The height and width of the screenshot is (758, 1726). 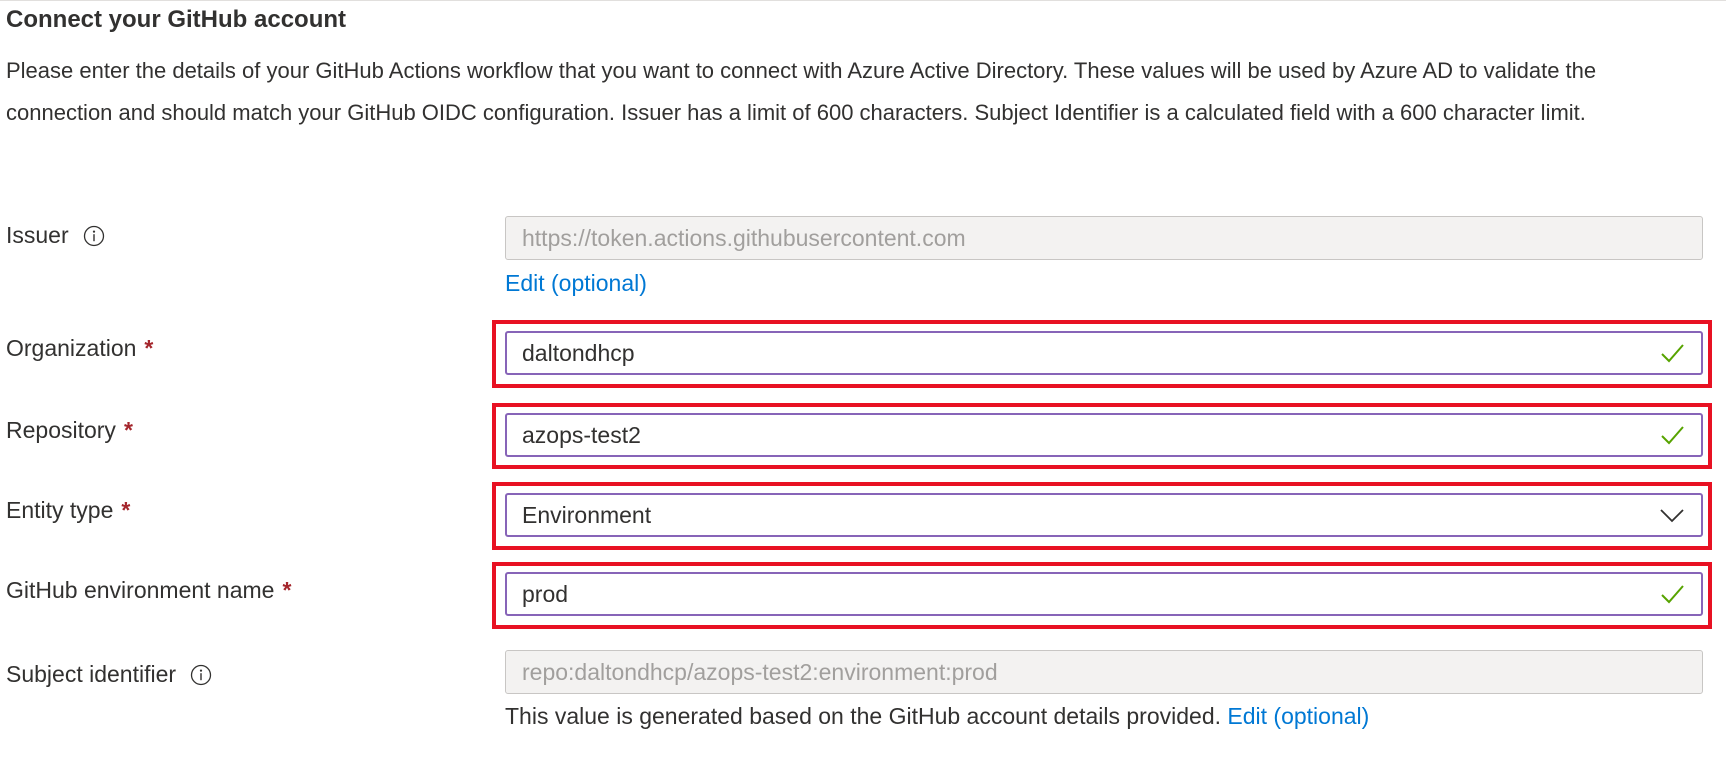 I want to click on environment-name-label: GitHub environment name *, so click(x=148, y=590).